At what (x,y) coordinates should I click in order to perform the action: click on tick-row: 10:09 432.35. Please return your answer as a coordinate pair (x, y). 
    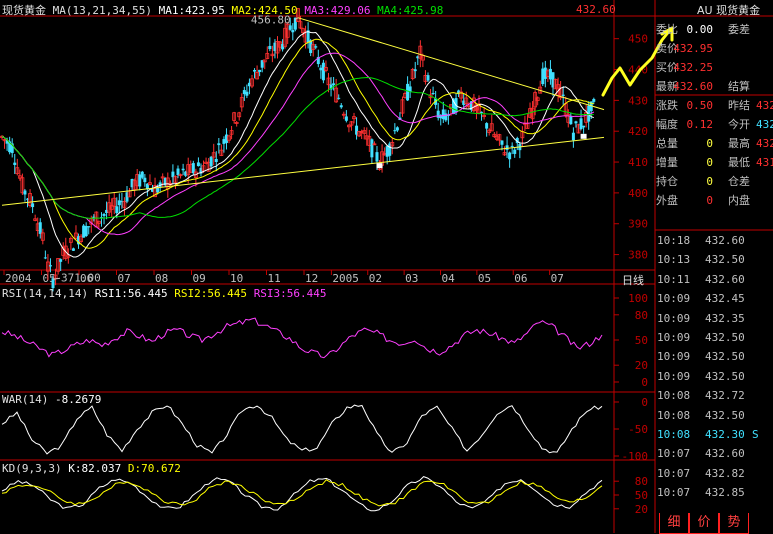
    Looking at the image, I should click on (714, 318).